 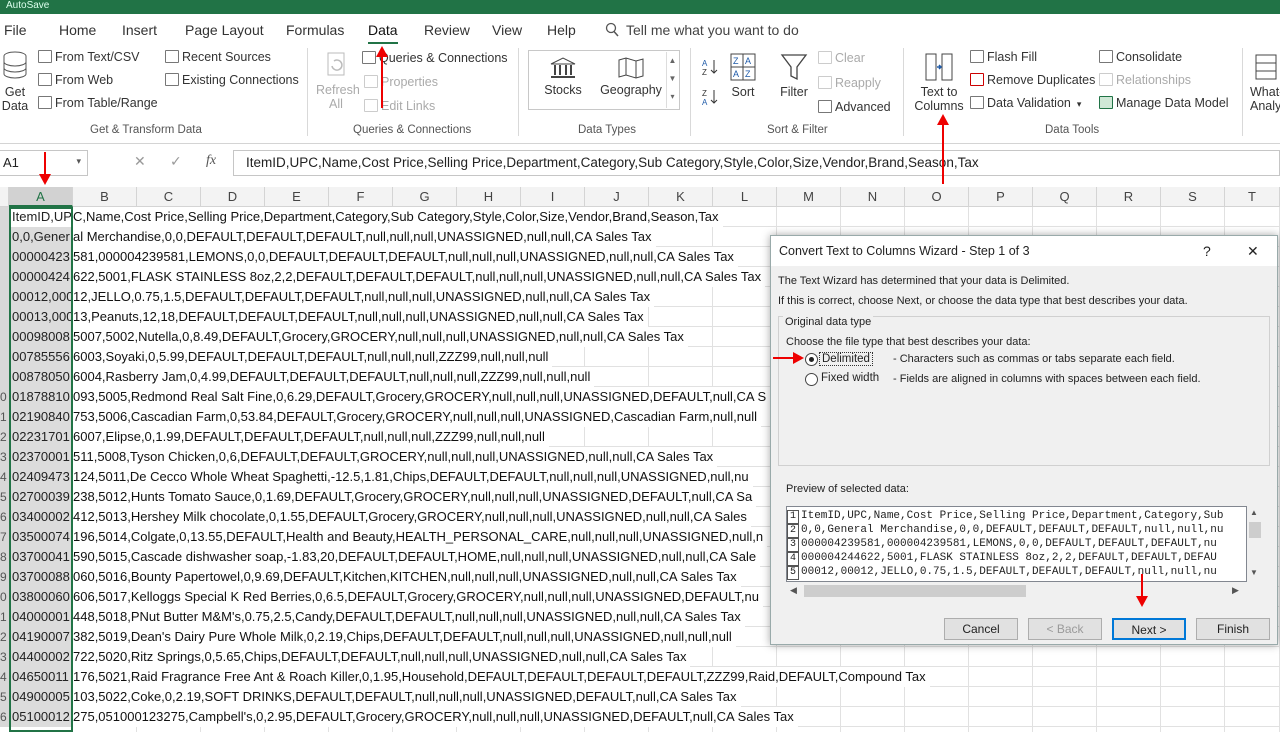 I want to click on what-if-analysis-button: What- Analy, so click(x=1265, y=82).